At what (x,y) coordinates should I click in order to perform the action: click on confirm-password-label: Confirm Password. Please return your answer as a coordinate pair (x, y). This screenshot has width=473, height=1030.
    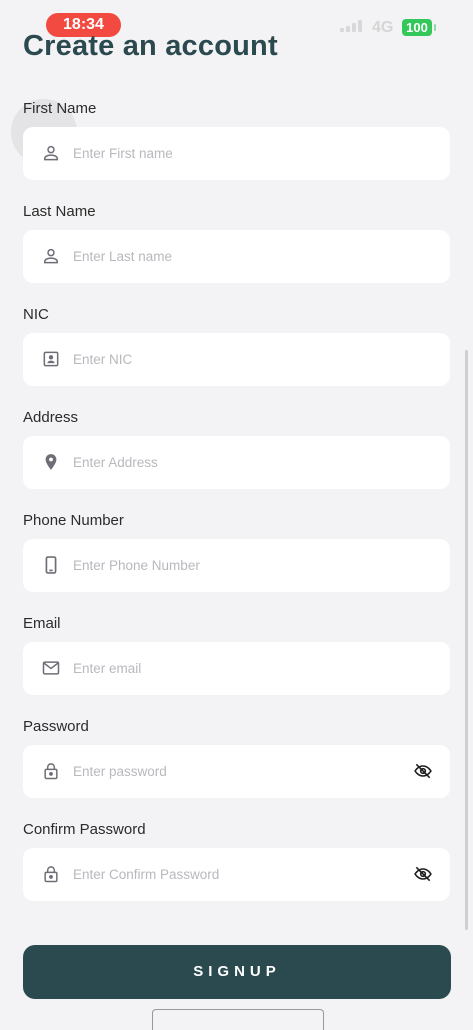
    Looking at the image, I should click on (84, 829).